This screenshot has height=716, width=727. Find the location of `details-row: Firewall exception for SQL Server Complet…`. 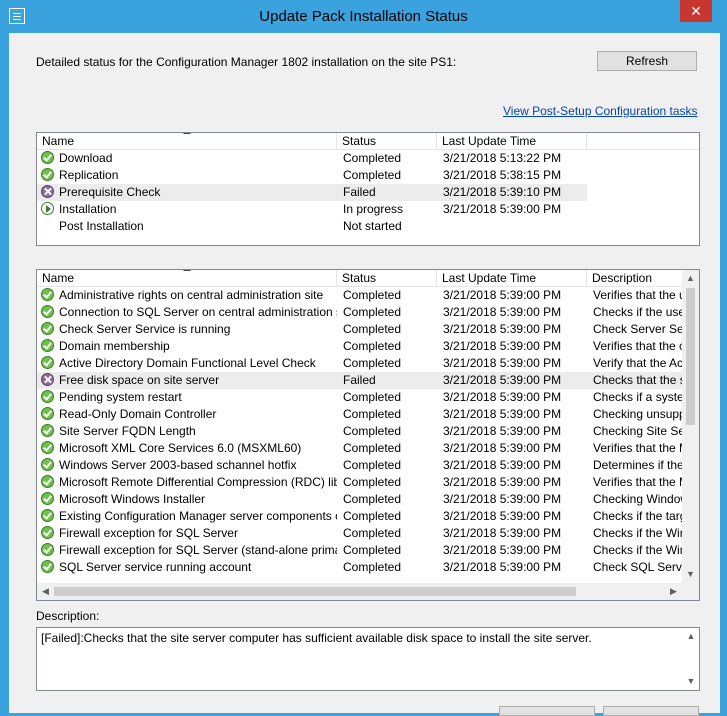

details-row: Firewall exception for SQL Server Complet… is located at coordinates (359, 533).